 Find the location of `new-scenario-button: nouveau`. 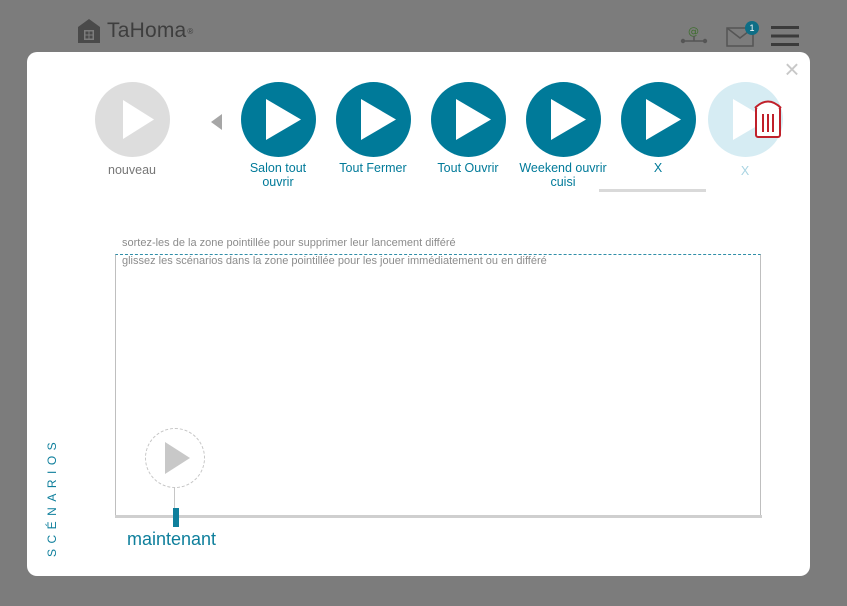

new-scenario-button: nouveau is located at coordinates (132, 129).